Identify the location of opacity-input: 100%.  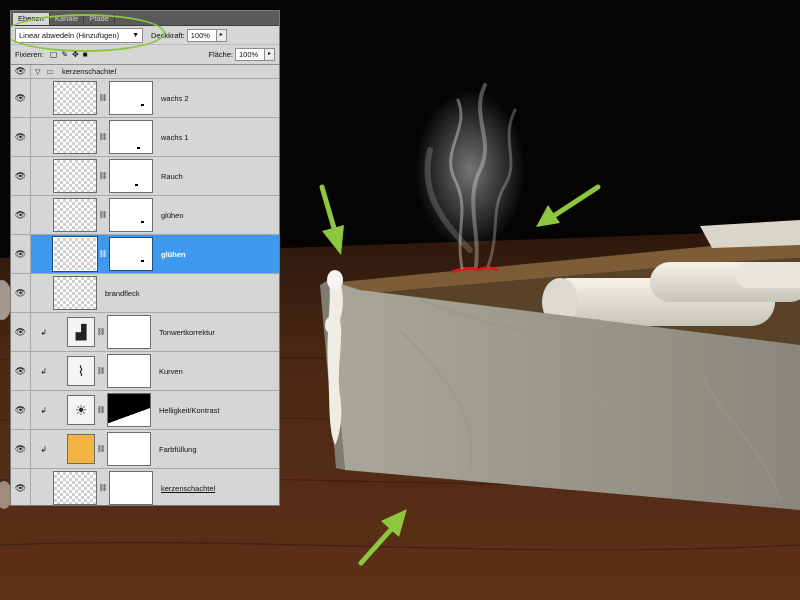
(201, 35).